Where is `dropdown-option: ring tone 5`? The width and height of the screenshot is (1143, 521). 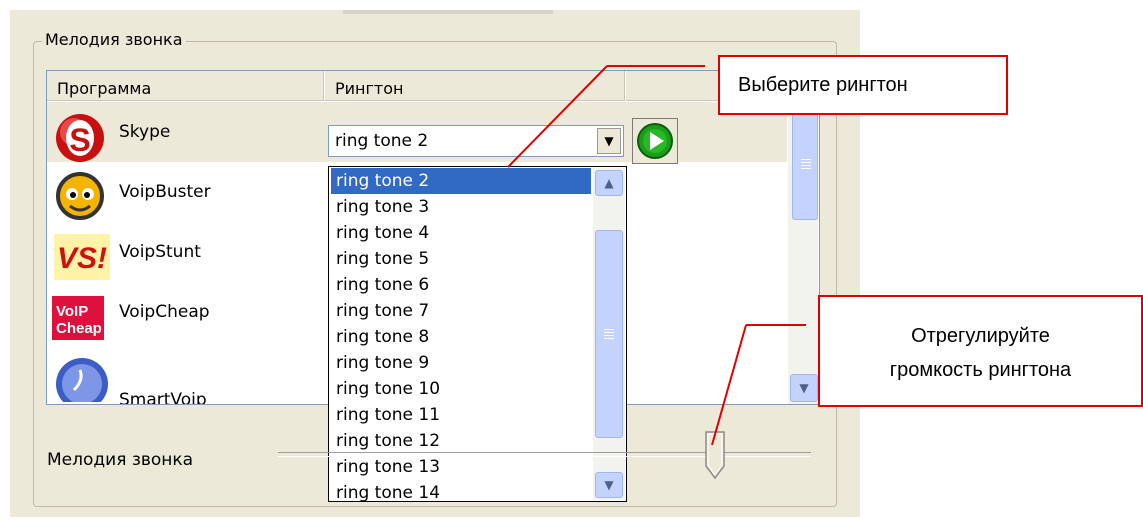
dropdown-option: ring tone 5 is located at coordinates (461, 259).